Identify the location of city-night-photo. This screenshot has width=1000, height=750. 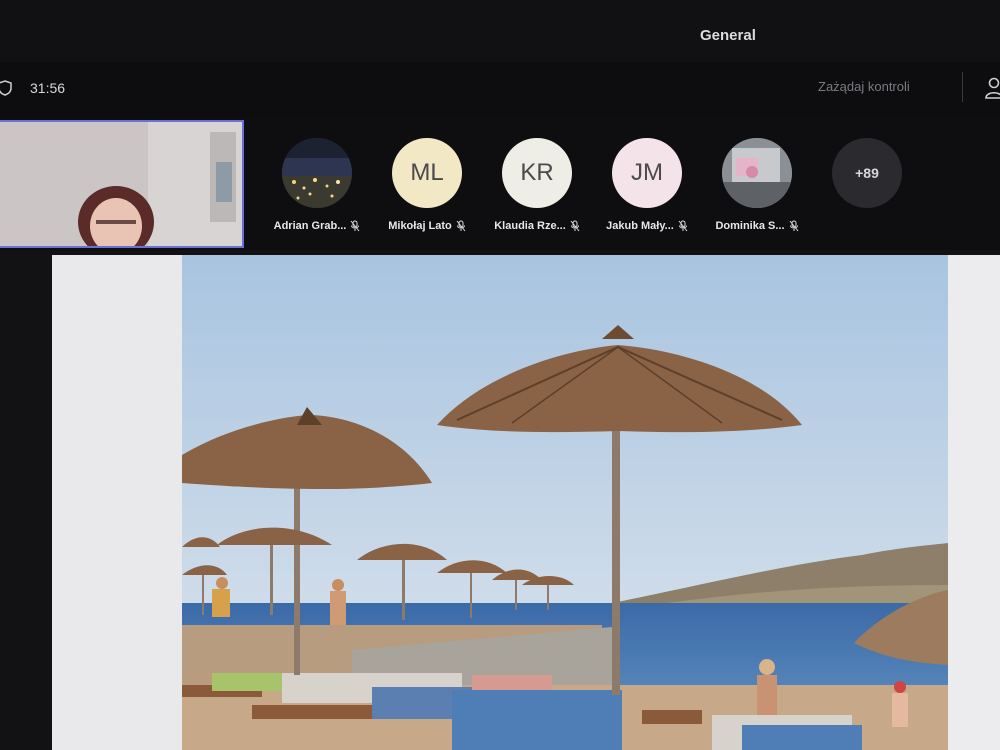
(317, 173).